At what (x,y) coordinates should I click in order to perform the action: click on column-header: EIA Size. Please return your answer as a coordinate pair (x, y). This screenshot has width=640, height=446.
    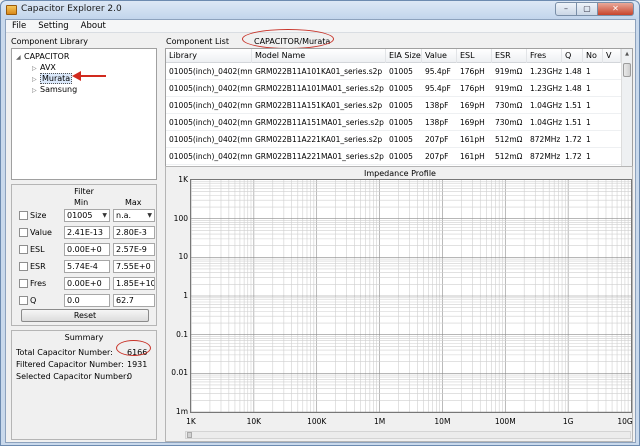
    Looking at the image, I should click on (404, 56).